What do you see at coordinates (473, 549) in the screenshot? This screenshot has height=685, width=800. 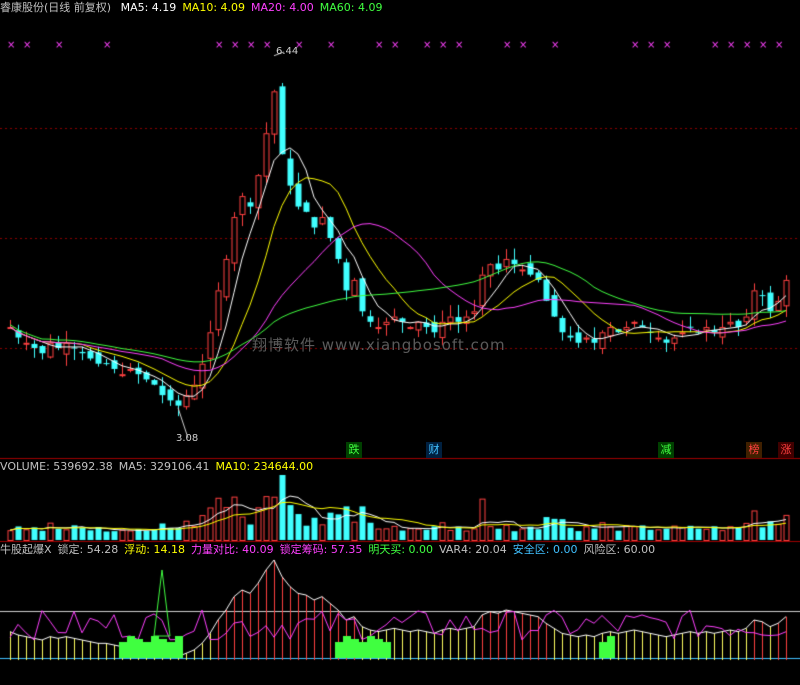 I see `indicator-label-6: VAR4: 20.04` at bounding box center [473, 549].